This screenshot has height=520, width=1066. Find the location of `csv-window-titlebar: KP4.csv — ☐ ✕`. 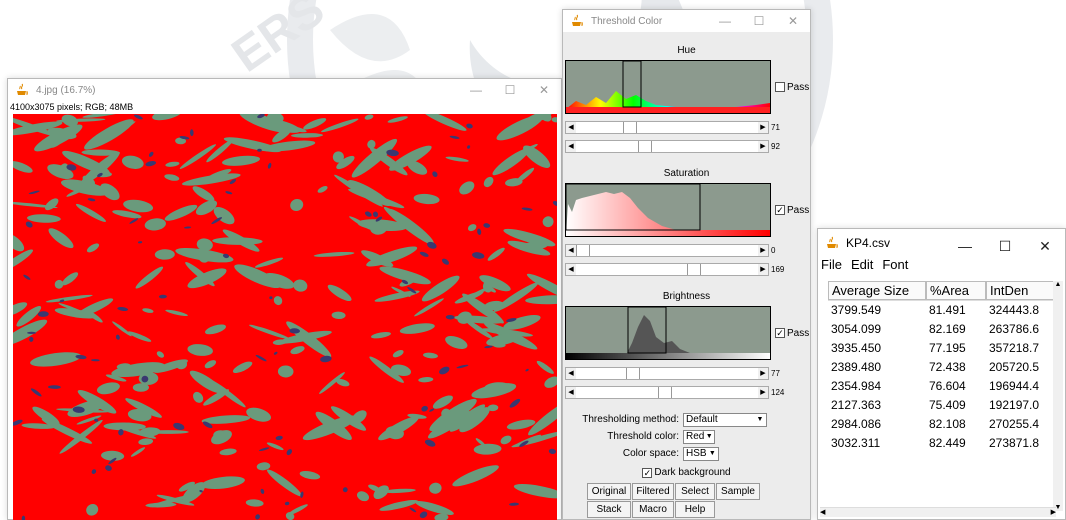

csv-window-titlebar: KP4.csv — ☐ ✕ is located at coordinates (941, 243).